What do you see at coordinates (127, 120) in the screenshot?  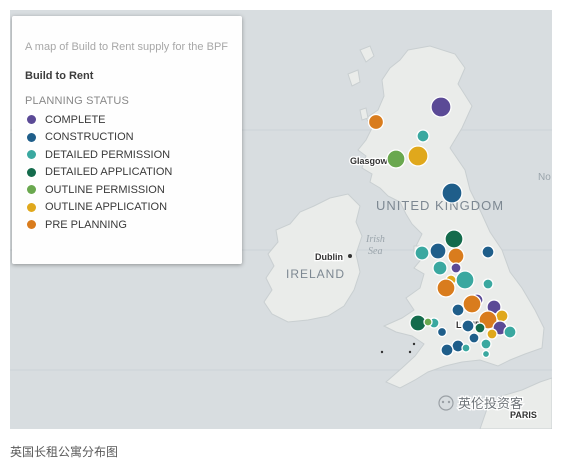 I see `legend-item: COMPLETE` at bounding box center [127, 120].